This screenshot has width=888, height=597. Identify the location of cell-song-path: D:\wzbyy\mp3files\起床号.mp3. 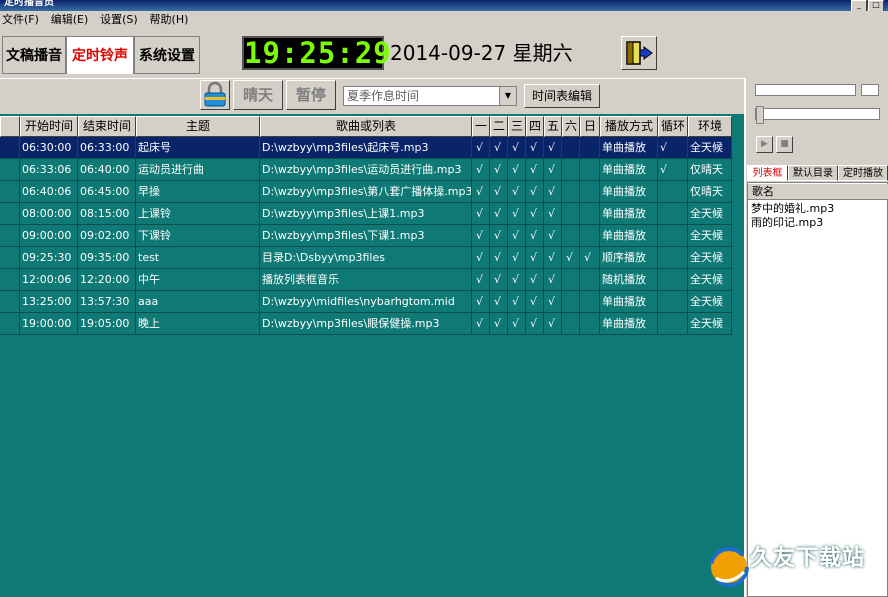
(366, 148).